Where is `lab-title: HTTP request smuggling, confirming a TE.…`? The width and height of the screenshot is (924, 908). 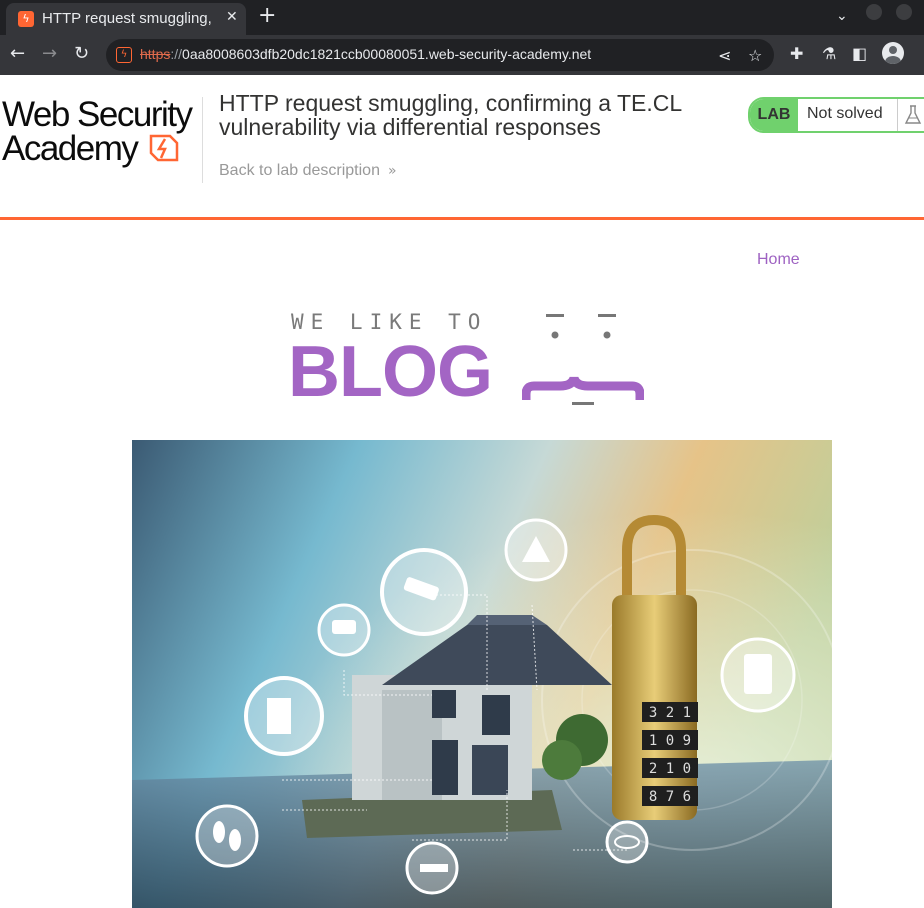 lab-title: HTTP request smuggling, confirming a TE.… is located at coordinates (450, 115).